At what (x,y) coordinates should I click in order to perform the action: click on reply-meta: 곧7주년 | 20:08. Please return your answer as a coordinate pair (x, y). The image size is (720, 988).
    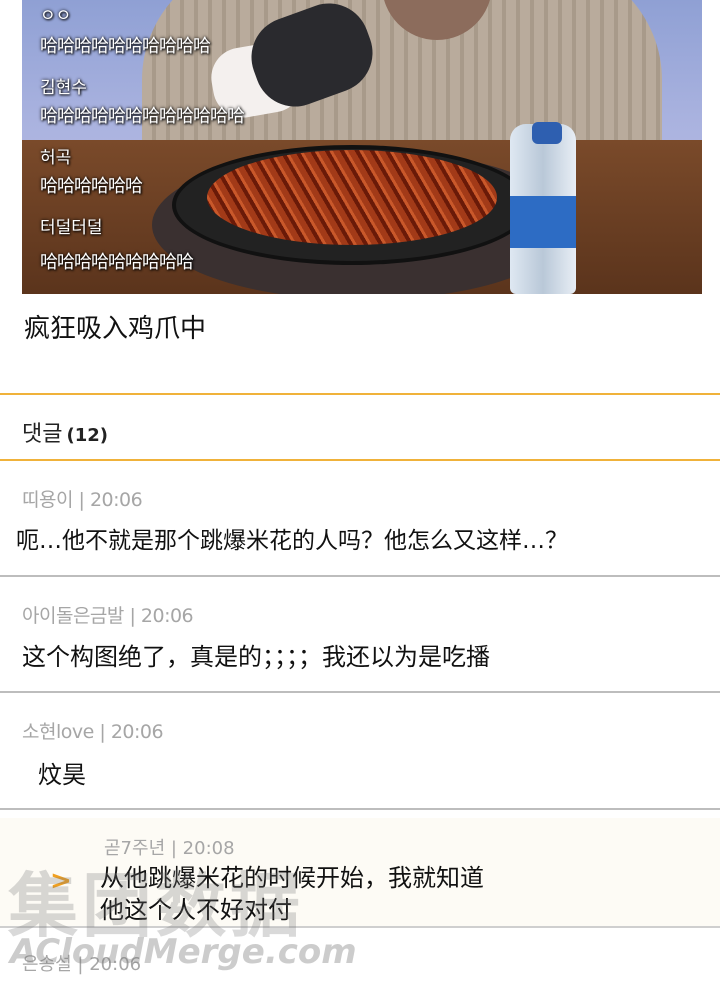
    Looking at the image, I should click on (169, 847).